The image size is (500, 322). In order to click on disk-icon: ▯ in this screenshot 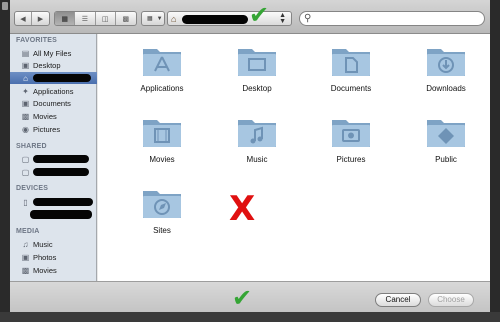, I will do `click(25, 202)`.